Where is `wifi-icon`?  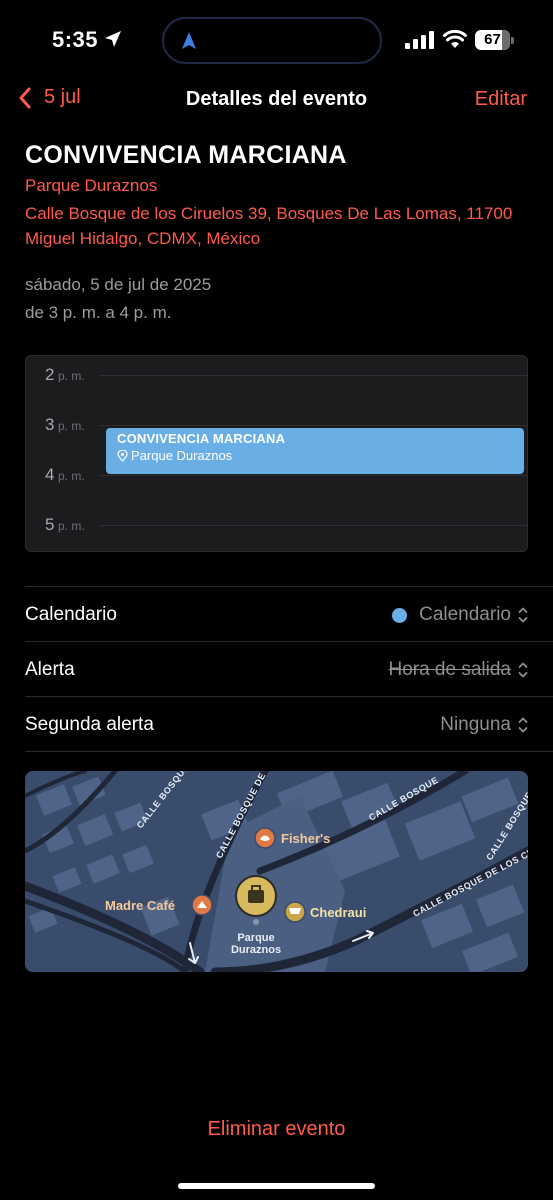
wifi-icon is located at coordinates (455, 38).